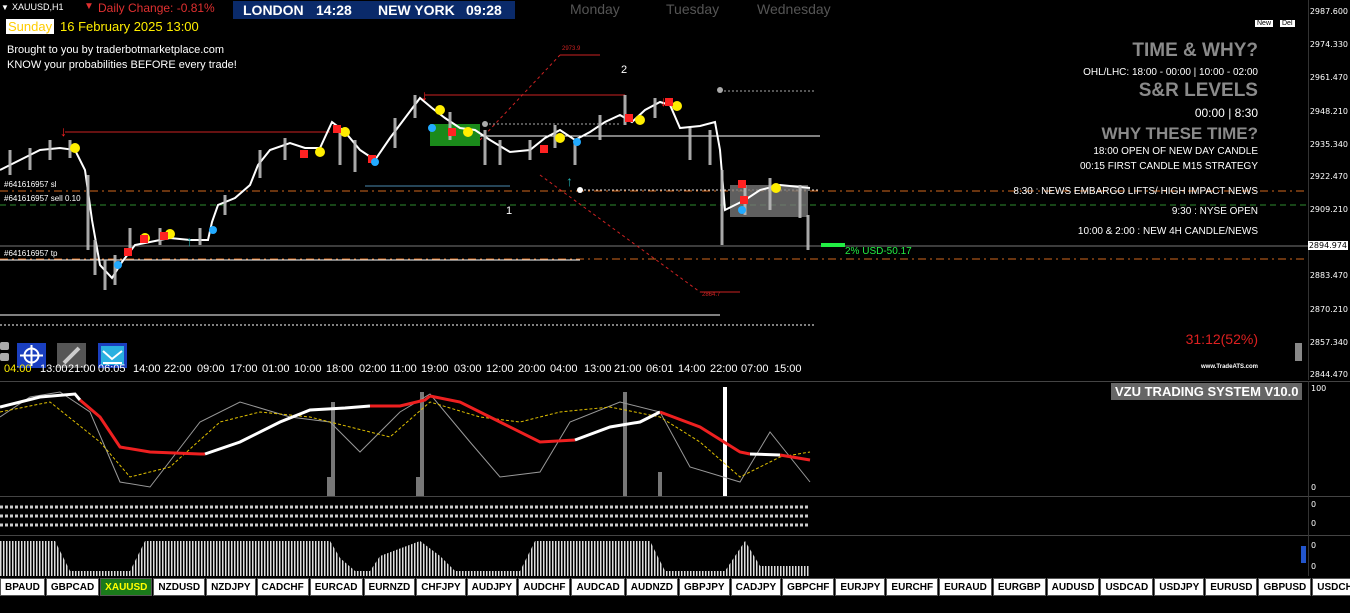  Describe the element at coordinates (308, 369) in the screenshot. I see `time-tick: 10:00` at that location.